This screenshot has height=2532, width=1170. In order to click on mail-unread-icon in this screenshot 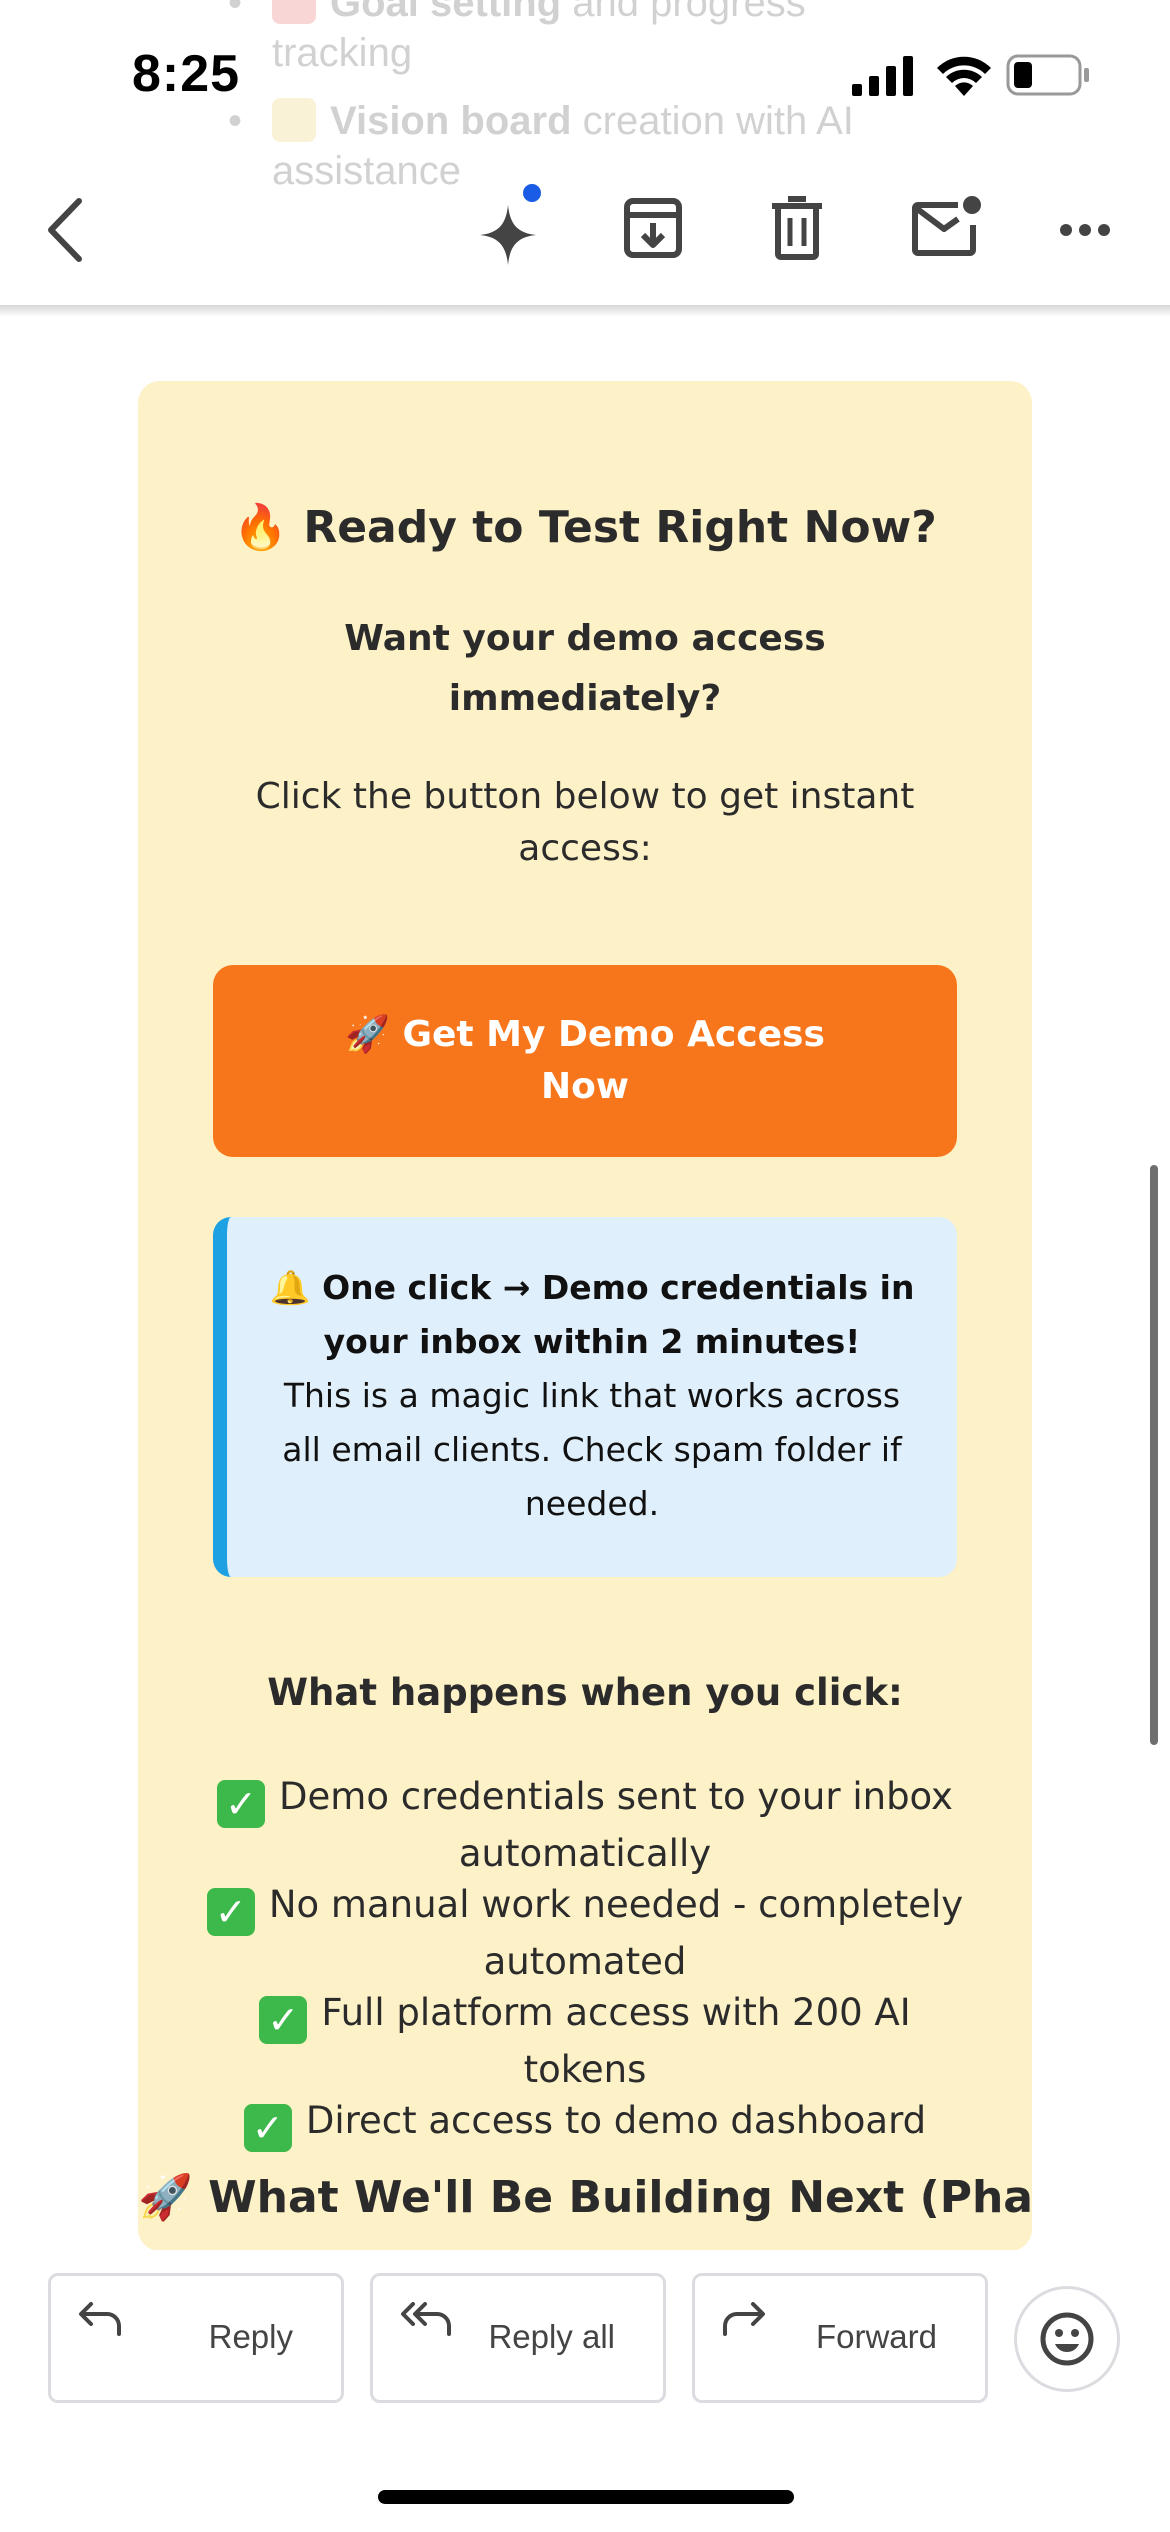, I will do `click(946, 226)`.